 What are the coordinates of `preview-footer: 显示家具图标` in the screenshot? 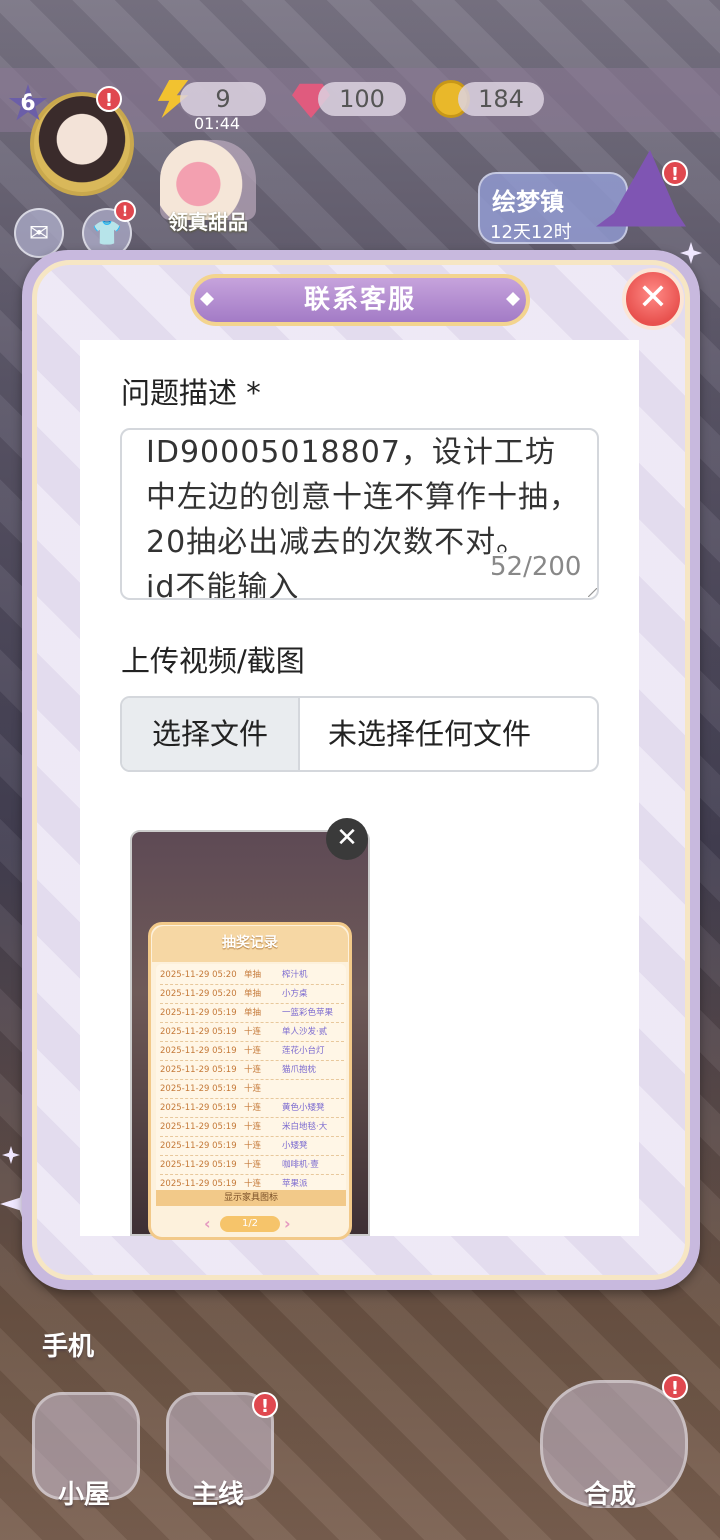 It's located at (251, 1198).